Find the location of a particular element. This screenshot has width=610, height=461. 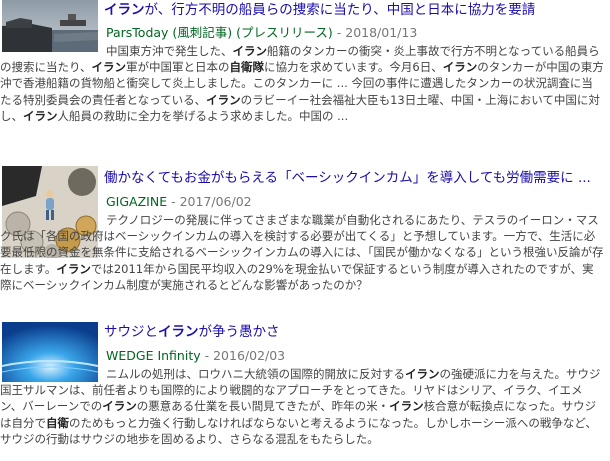

source-date: 2018/01/13 is located at coordinates (381, 32).